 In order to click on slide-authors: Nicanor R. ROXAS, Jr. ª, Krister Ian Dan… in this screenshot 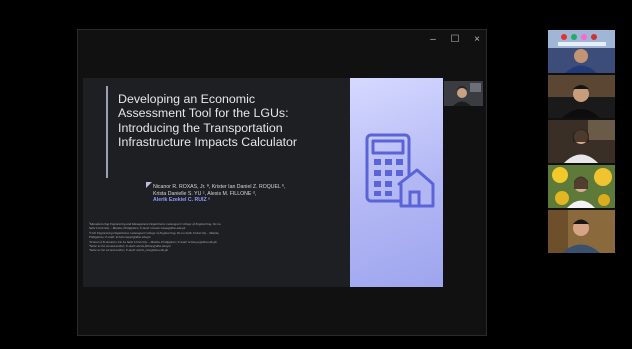, I will do `click(253, 194)`.